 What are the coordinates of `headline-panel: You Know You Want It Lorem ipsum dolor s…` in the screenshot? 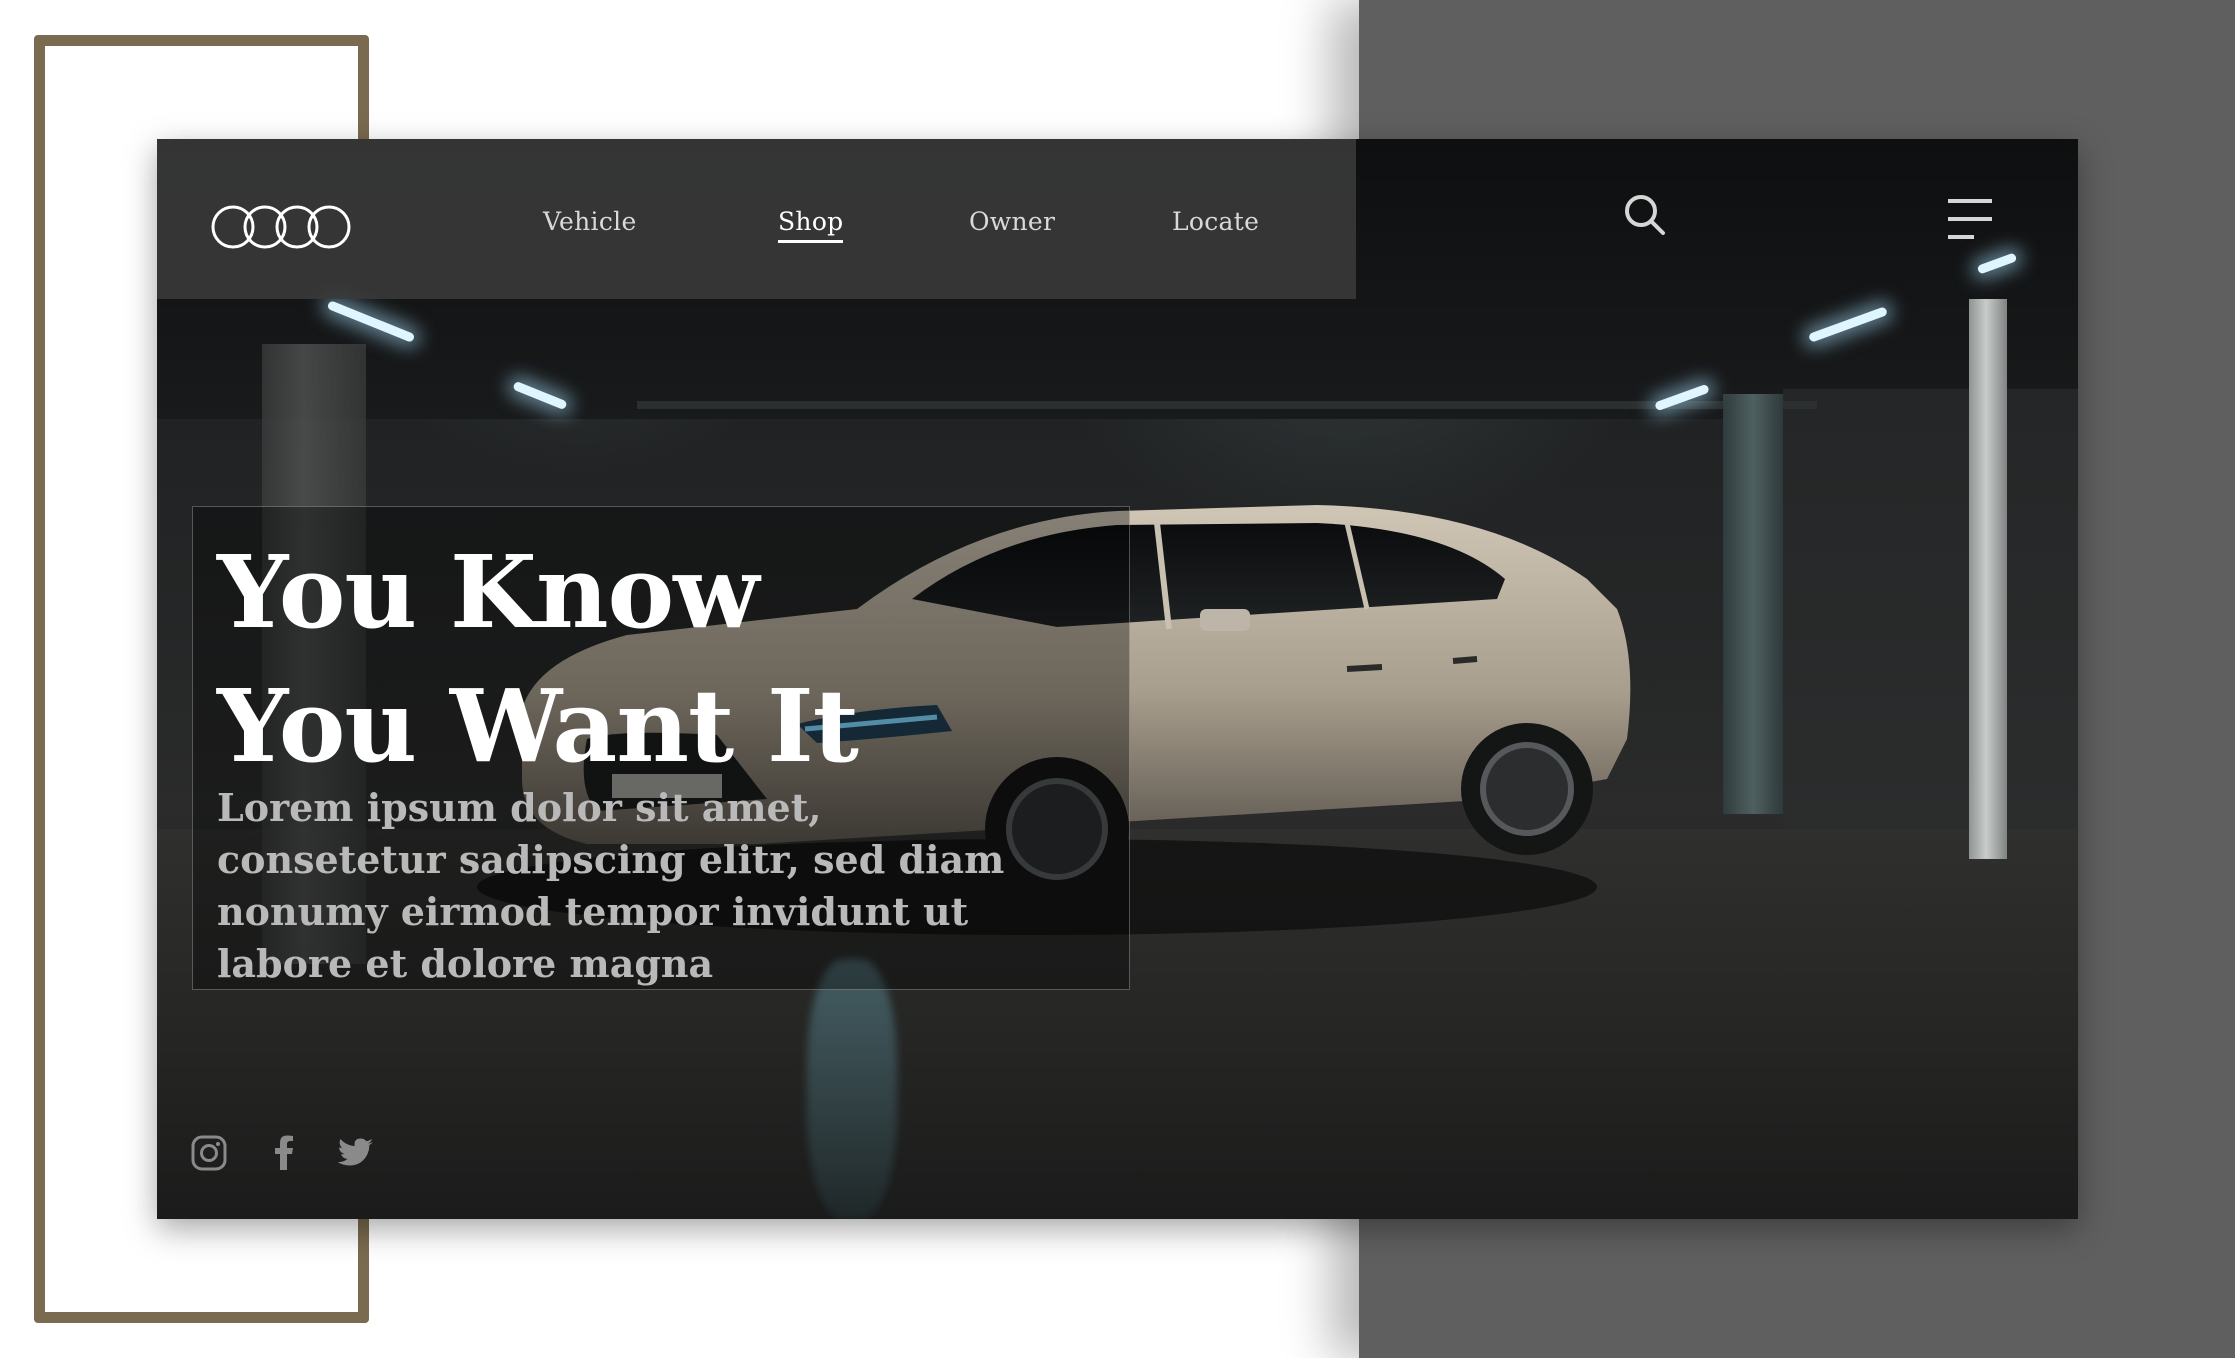 It's located at (661, 748).